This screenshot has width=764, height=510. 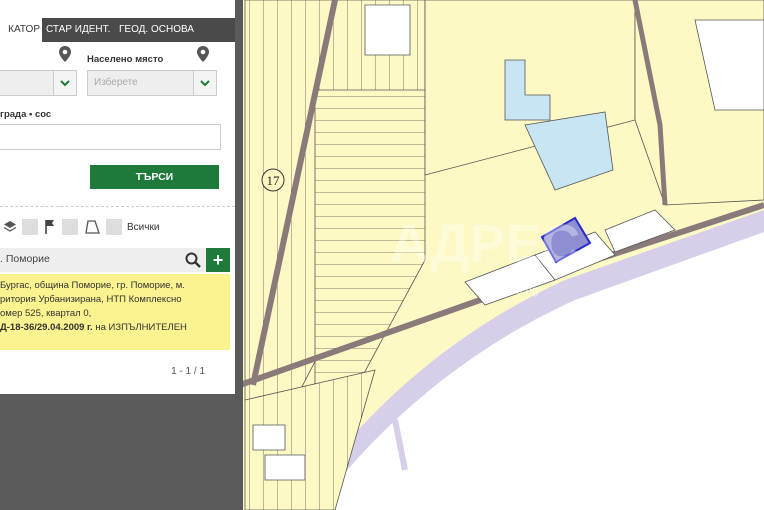 I want to click on result-doc-rest: на ИЗПЪЛНИТЕЛЕН, so click(x=139, y=327).